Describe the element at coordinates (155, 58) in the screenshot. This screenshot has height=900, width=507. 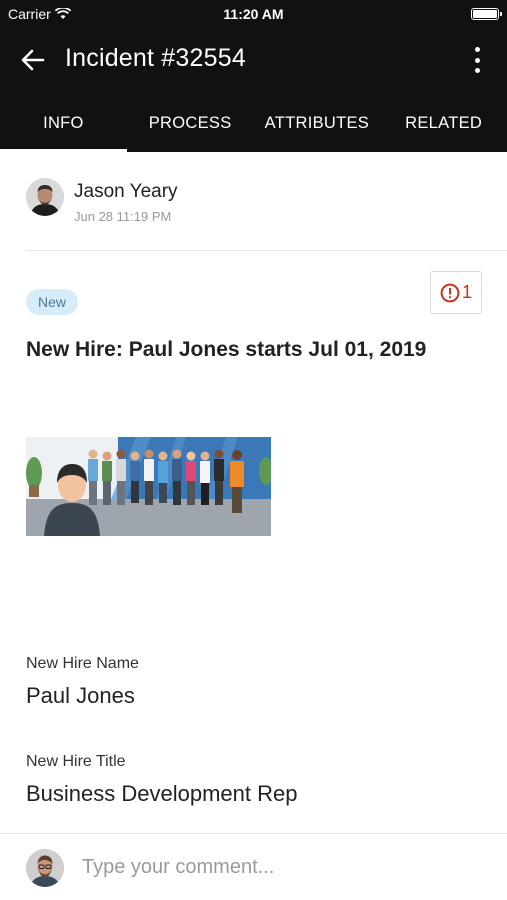
I see `page-title: Incident #32554` at that location.